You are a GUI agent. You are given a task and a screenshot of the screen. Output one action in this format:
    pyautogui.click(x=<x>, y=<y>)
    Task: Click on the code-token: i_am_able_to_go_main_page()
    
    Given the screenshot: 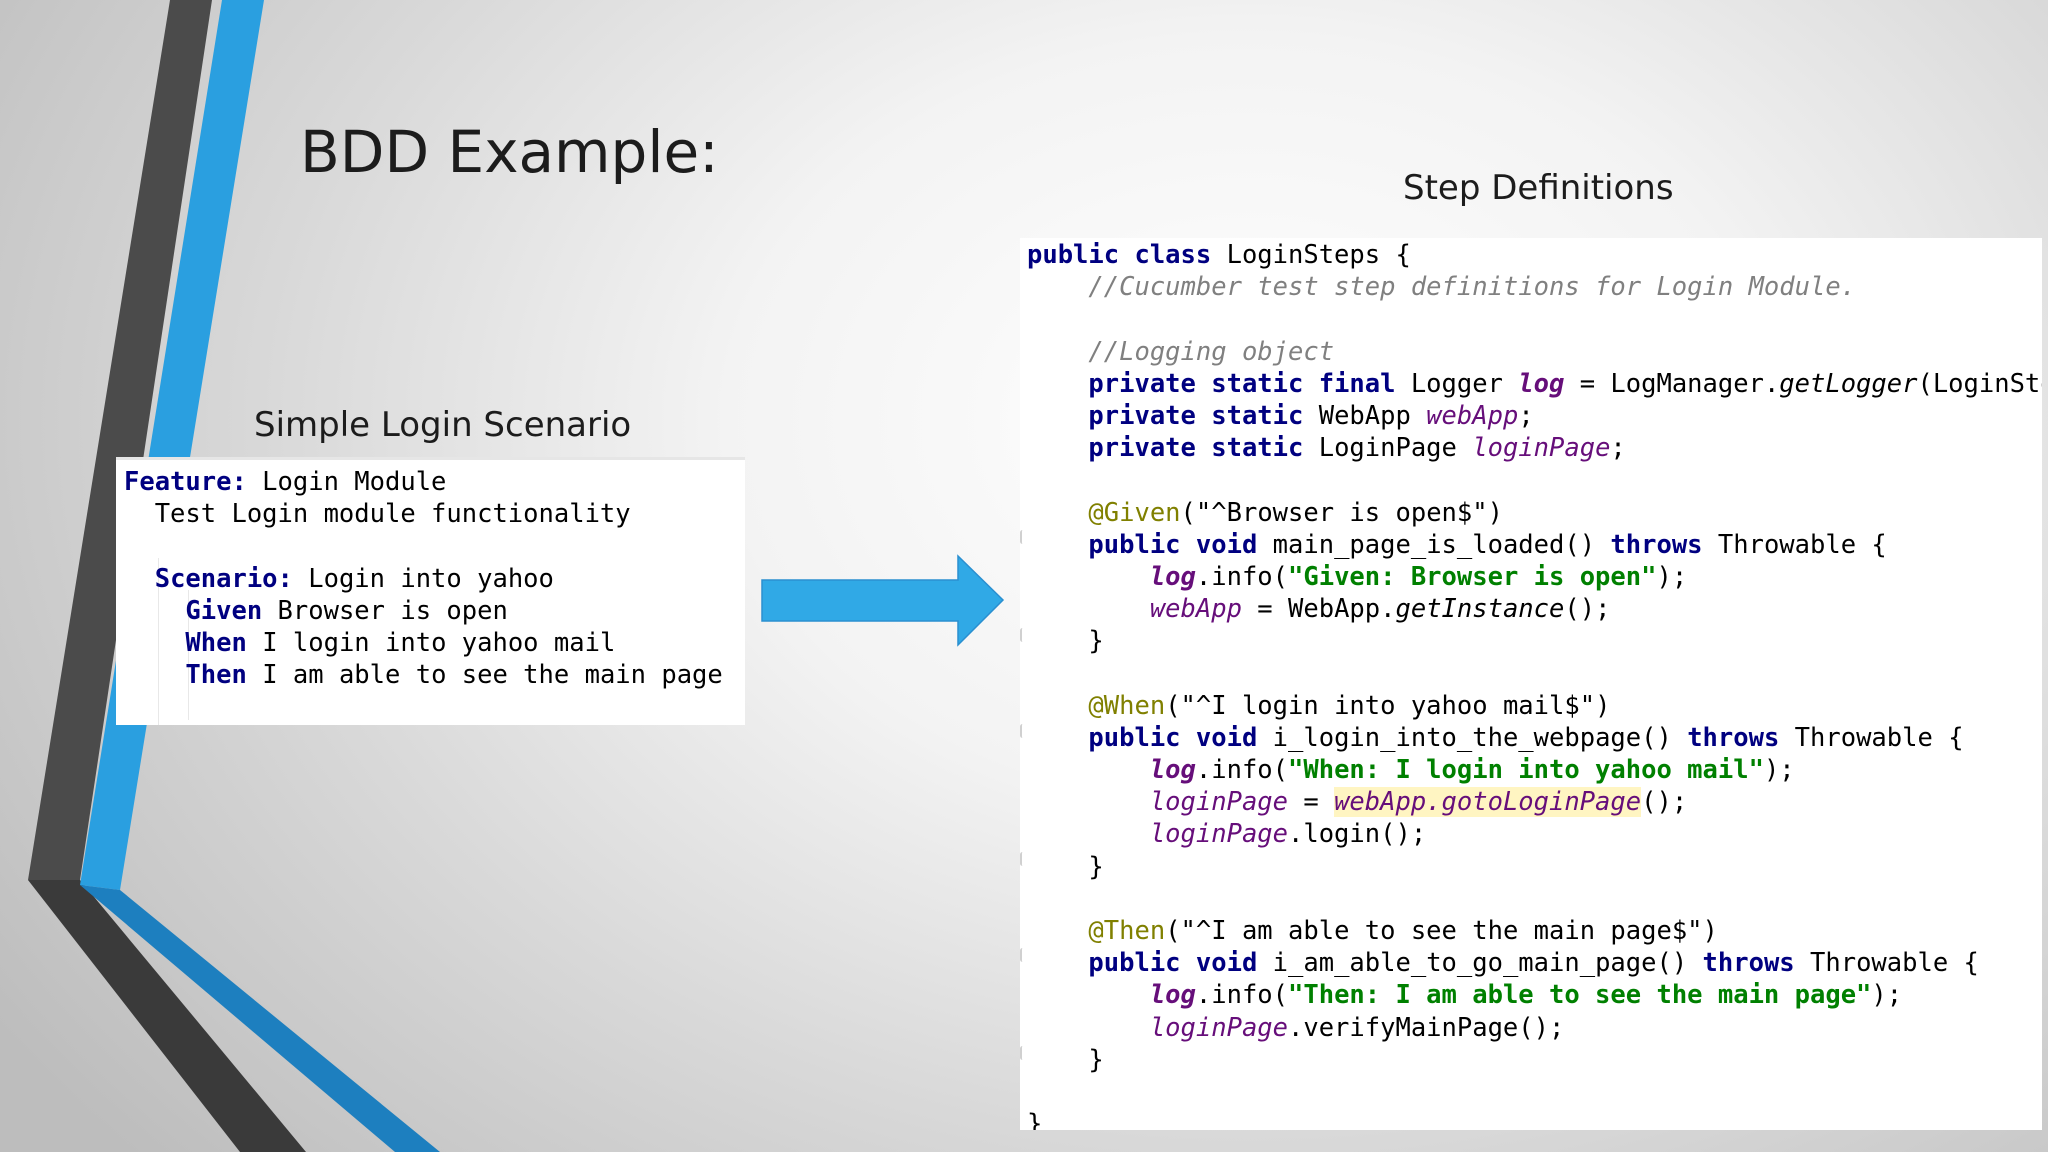 What is the action you would take?
    pyautogui.click(x=1480, y=963)
    